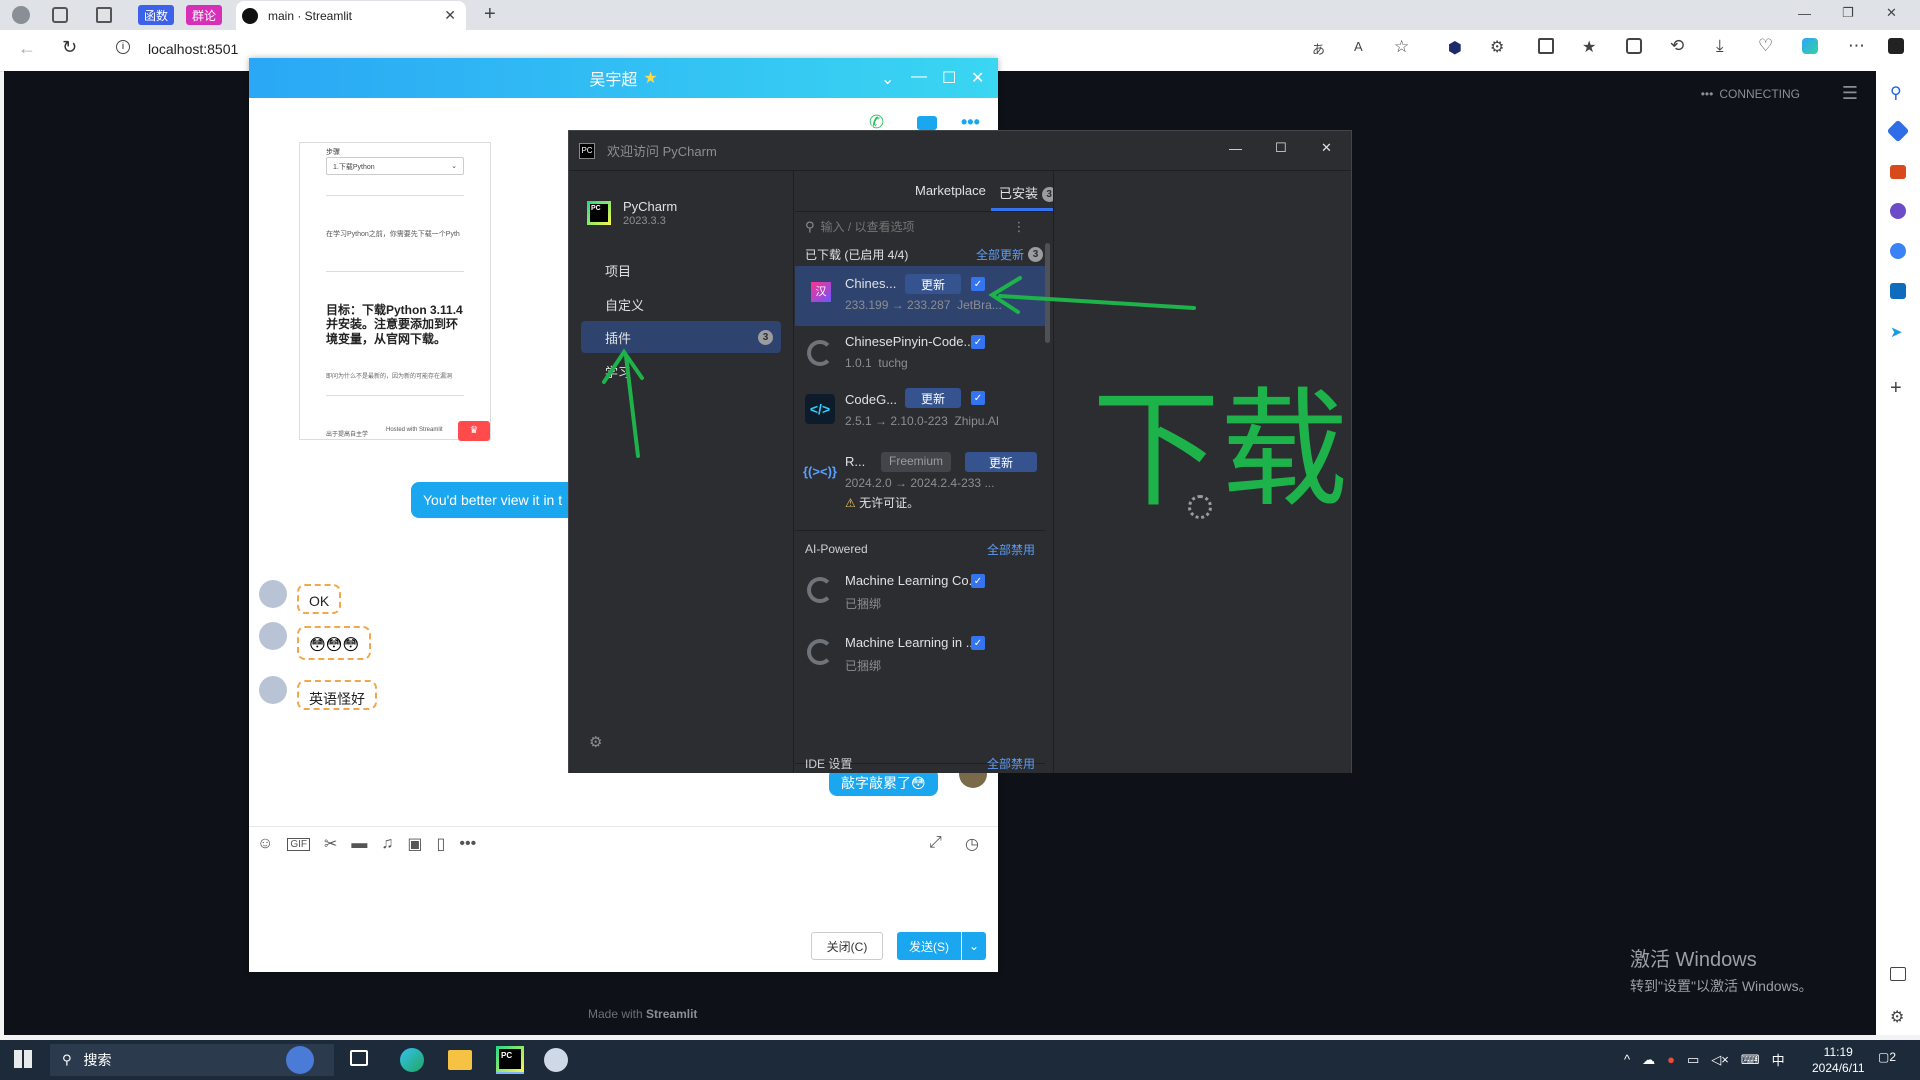 The height and width of the screenshot is (1080, 1920). What do you see at coordinates (330, 844) in the screenshot?
I see `scissors-icon: ✂` at bounding box center [330, 844].